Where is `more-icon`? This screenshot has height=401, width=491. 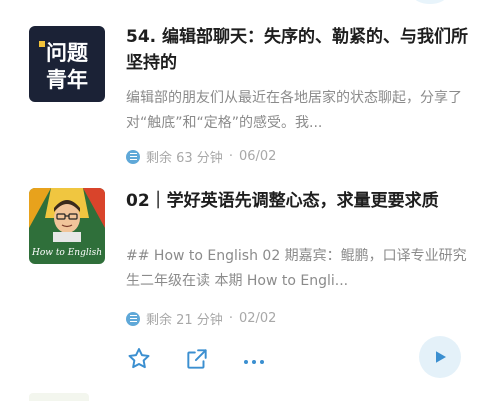
more-icon is located at coordinates (254, 362).